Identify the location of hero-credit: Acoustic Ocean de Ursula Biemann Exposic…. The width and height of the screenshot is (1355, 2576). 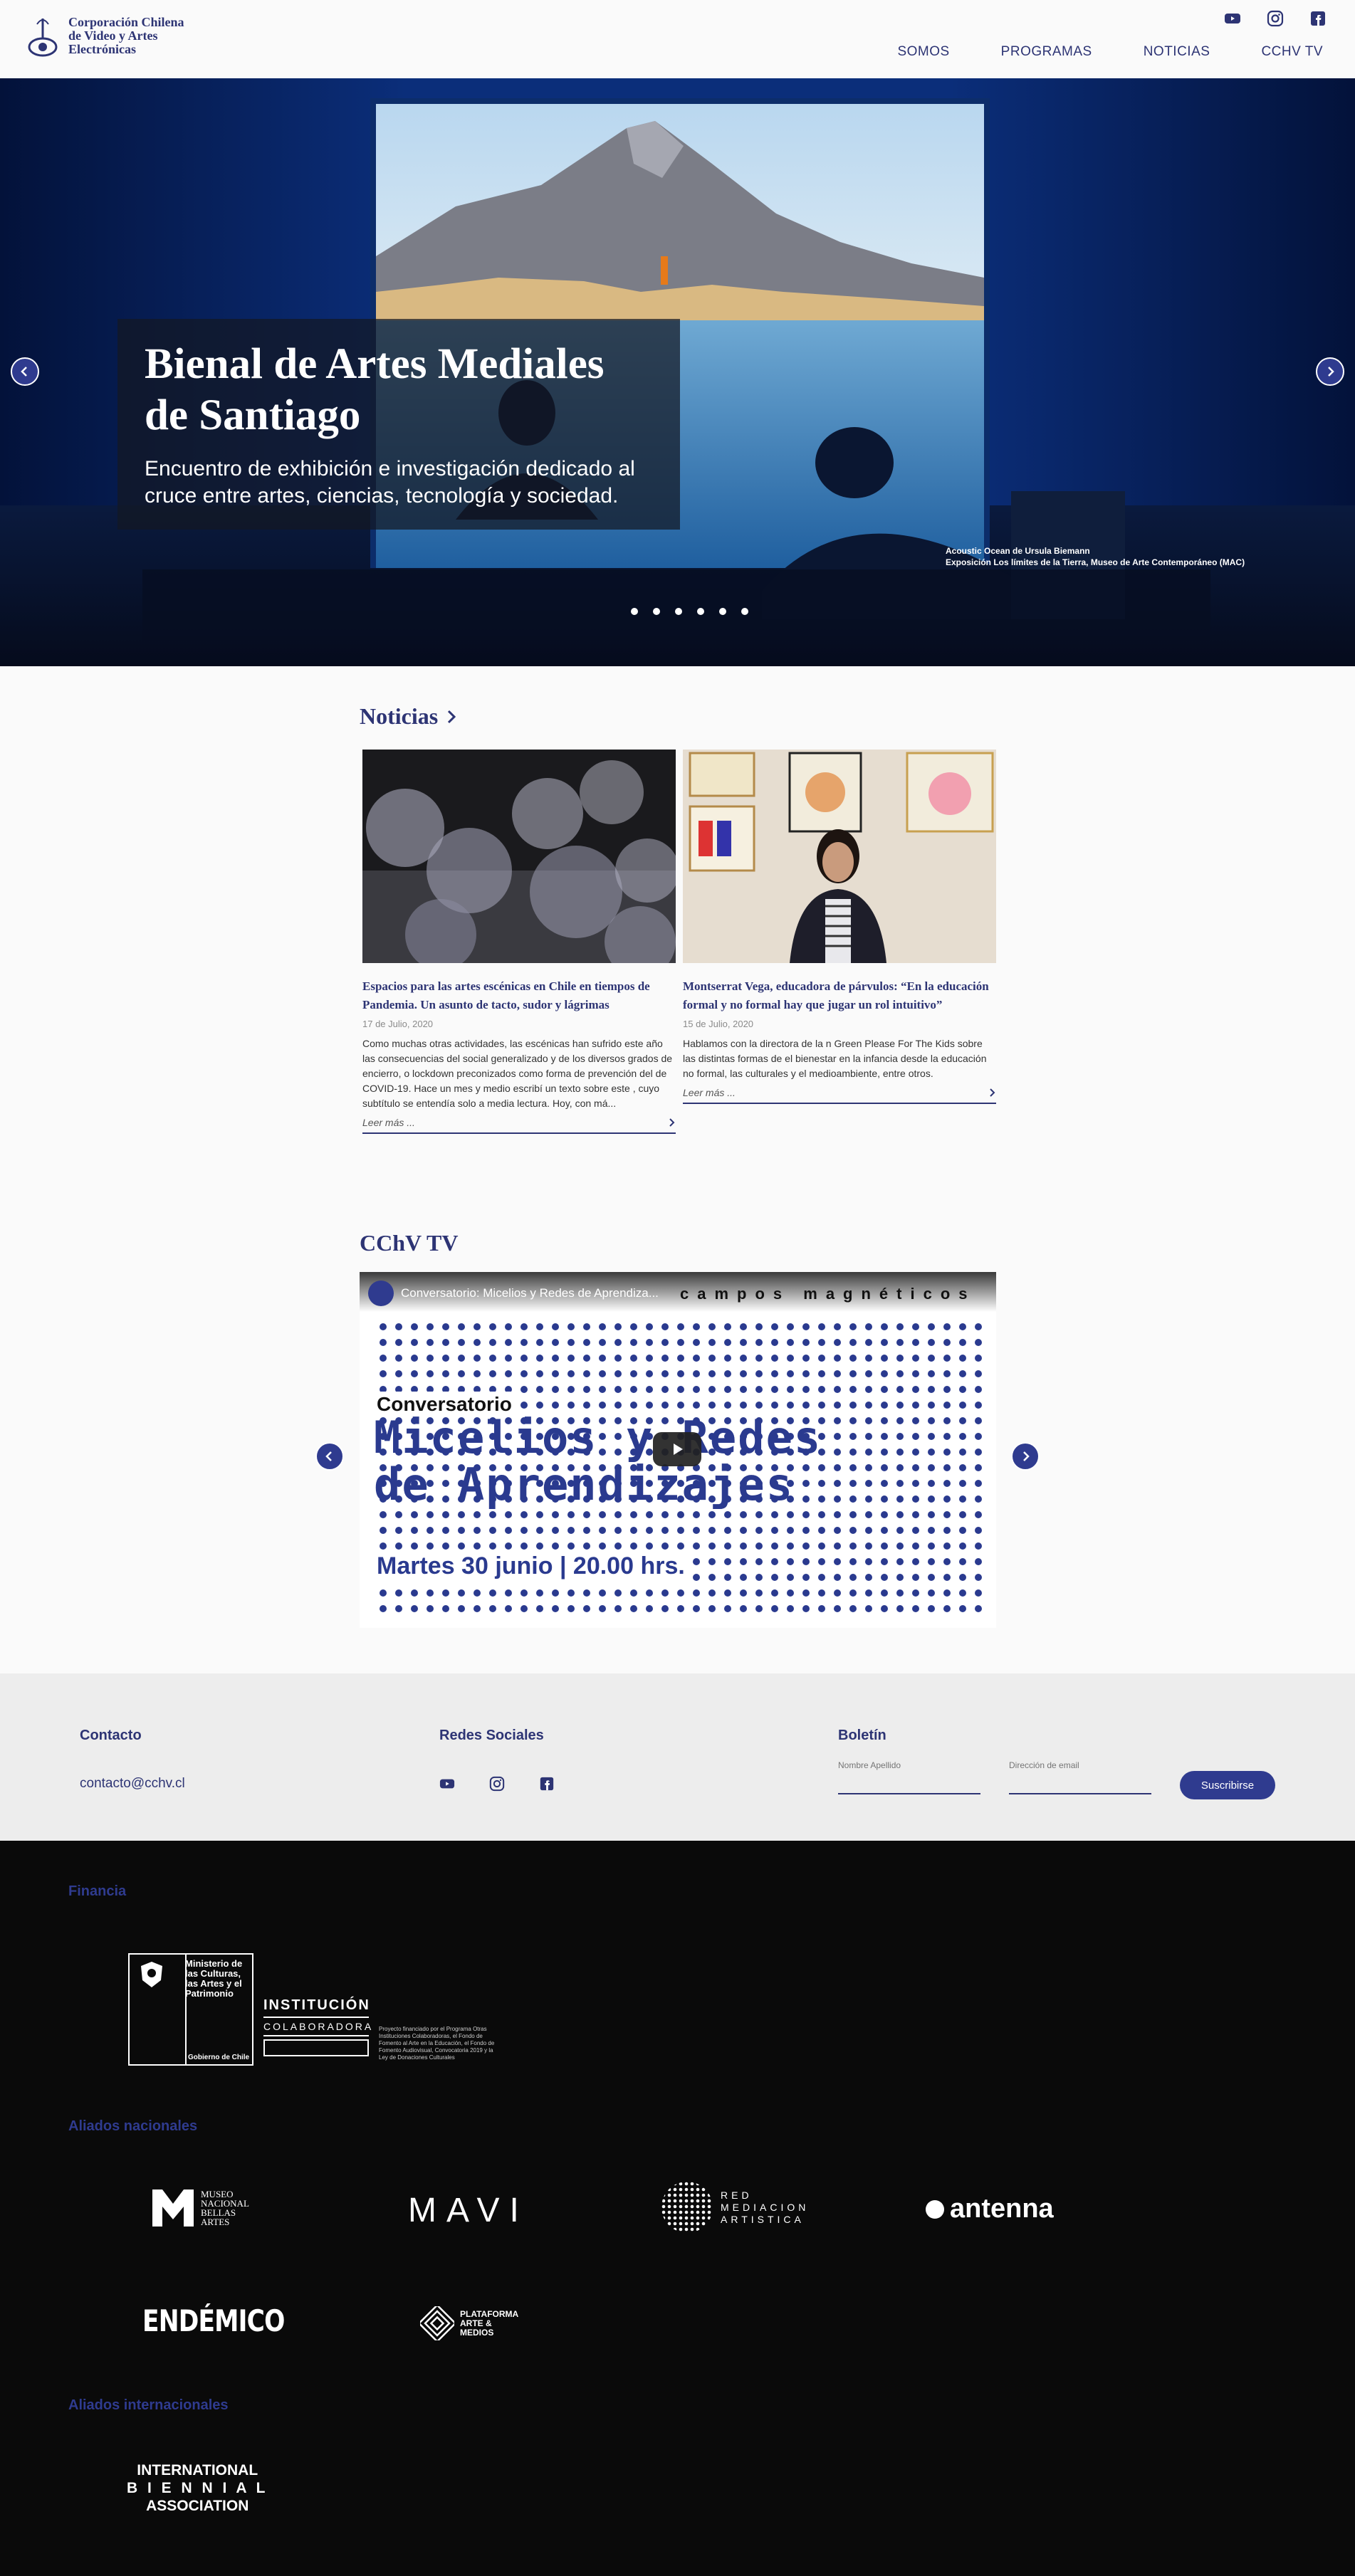
(1095, 556).